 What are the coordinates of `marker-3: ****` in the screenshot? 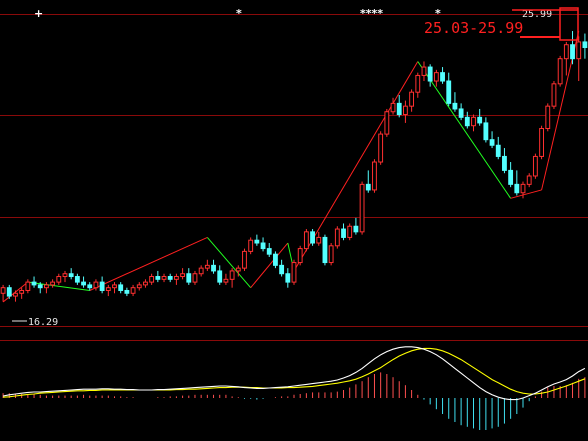 It's located at (371, 13).